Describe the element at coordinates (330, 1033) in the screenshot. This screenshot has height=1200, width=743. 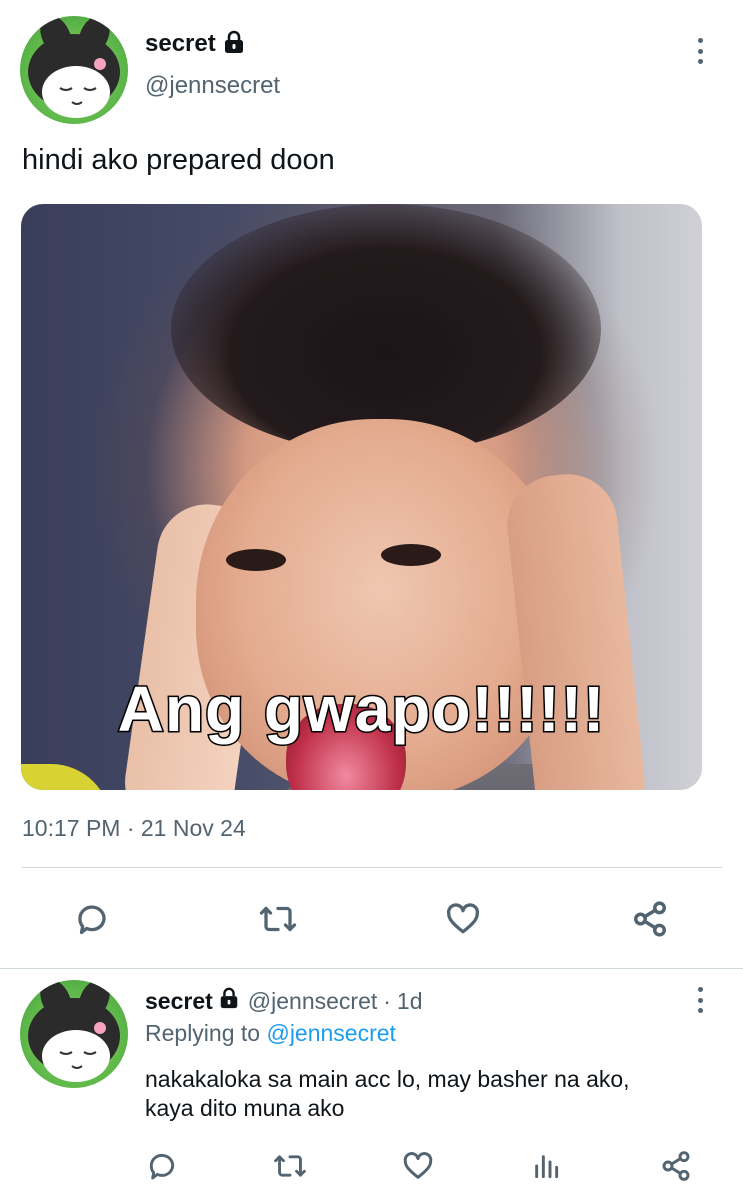
I see `replying-to-handle: @jennsecret` at that location.